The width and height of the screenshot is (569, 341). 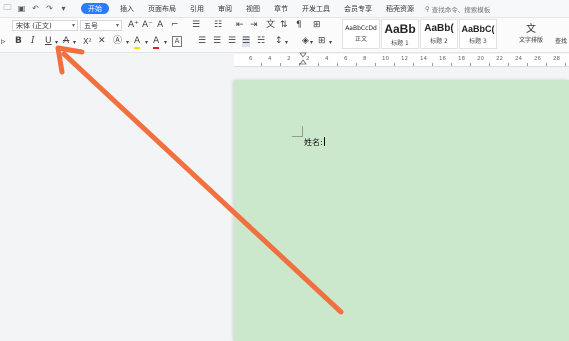 What do you see at coordinates (358, 8) in the screenshot?
I see `tab-member: 会员专享` at bounding box center [358, 8].